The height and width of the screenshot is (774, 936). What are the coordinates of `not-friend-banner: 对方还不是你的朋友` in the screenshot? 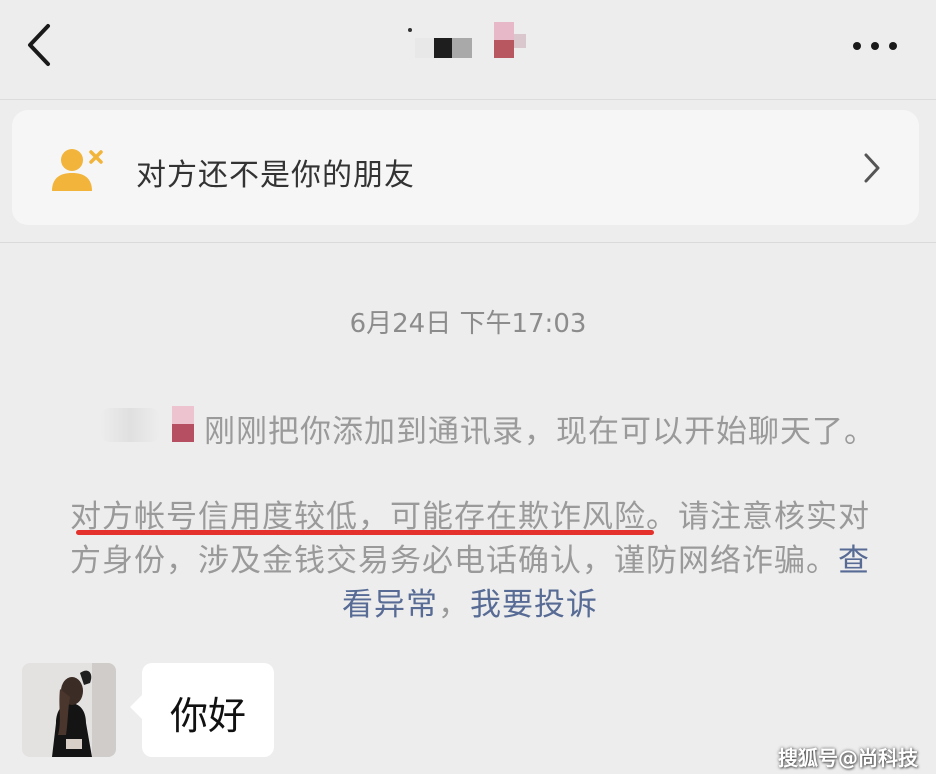 It's located at (465, 167).